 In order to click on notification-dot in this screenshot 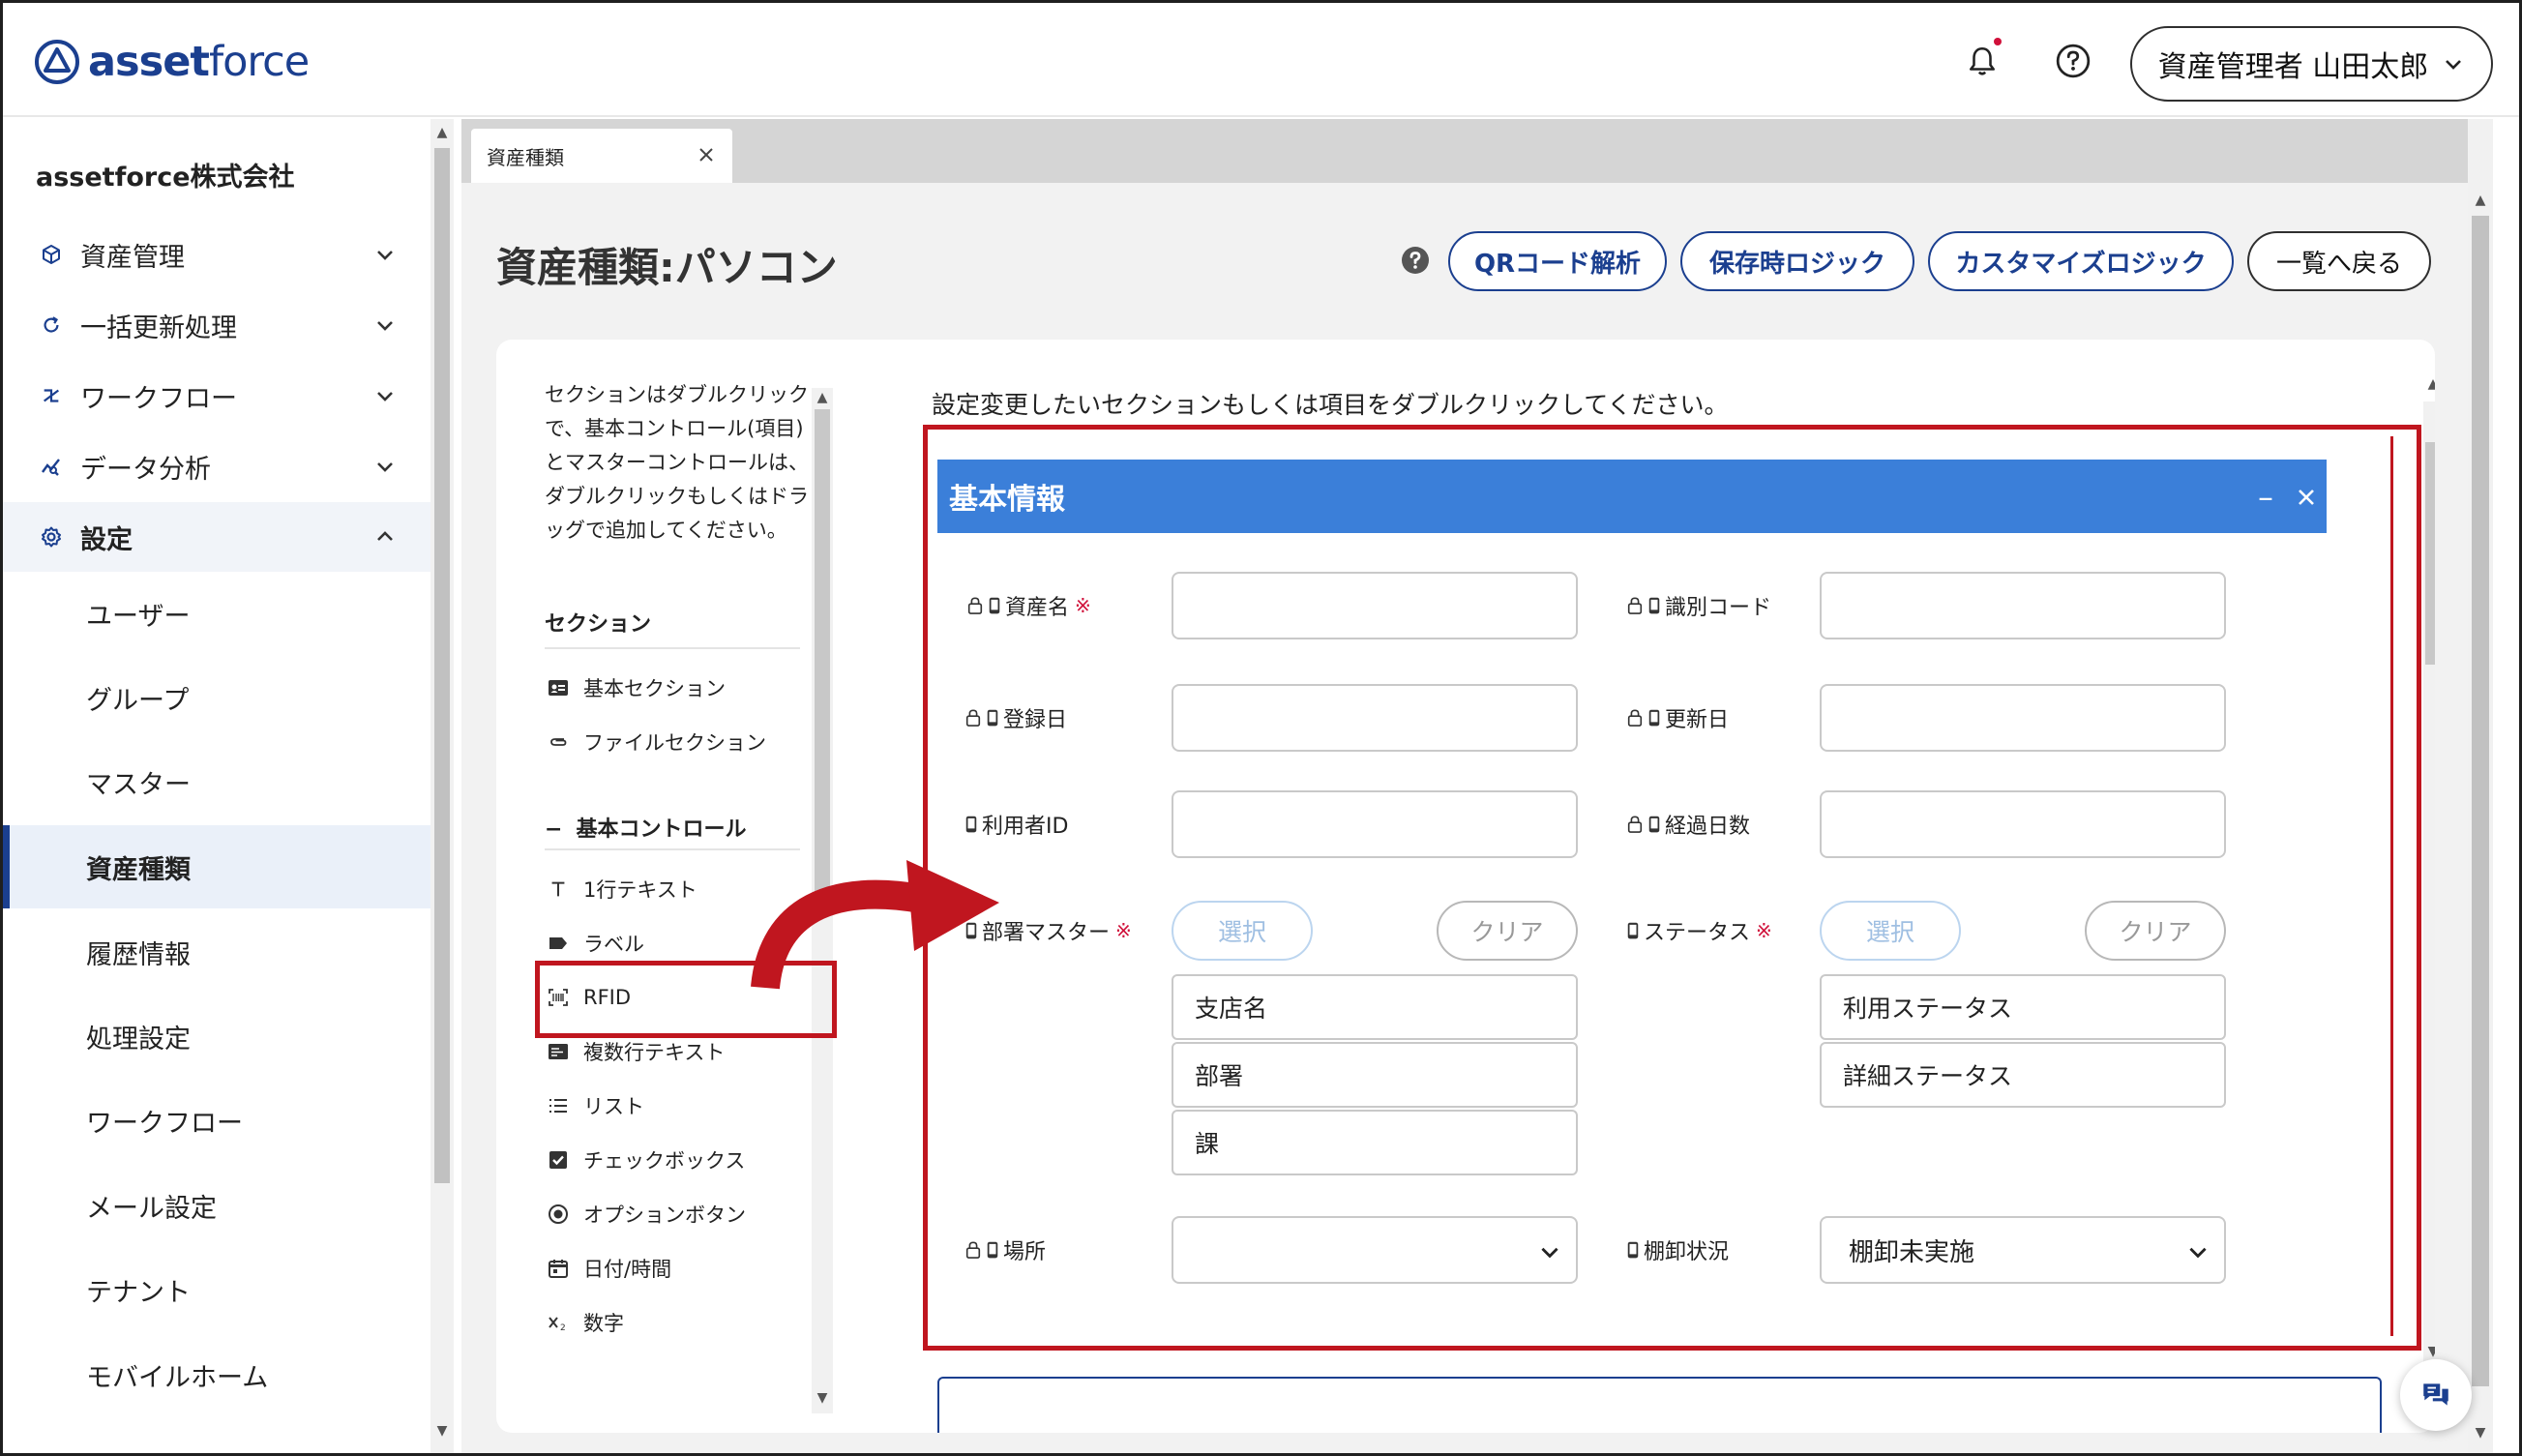, I will do `click(1998, 42)`.